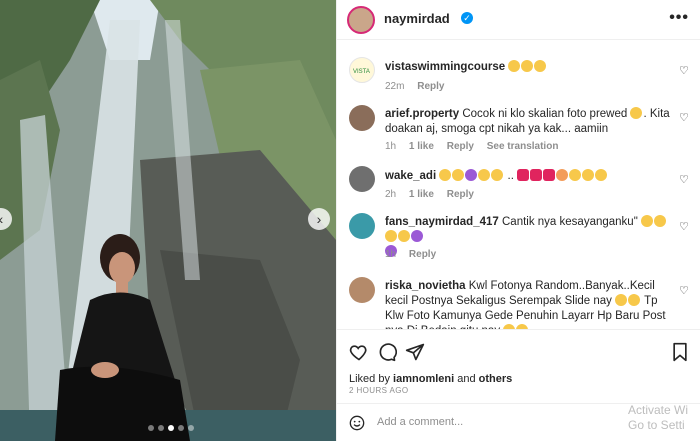 The image size is (700, 441). I want to click on more-options-icon: •••, so click(679, 18).